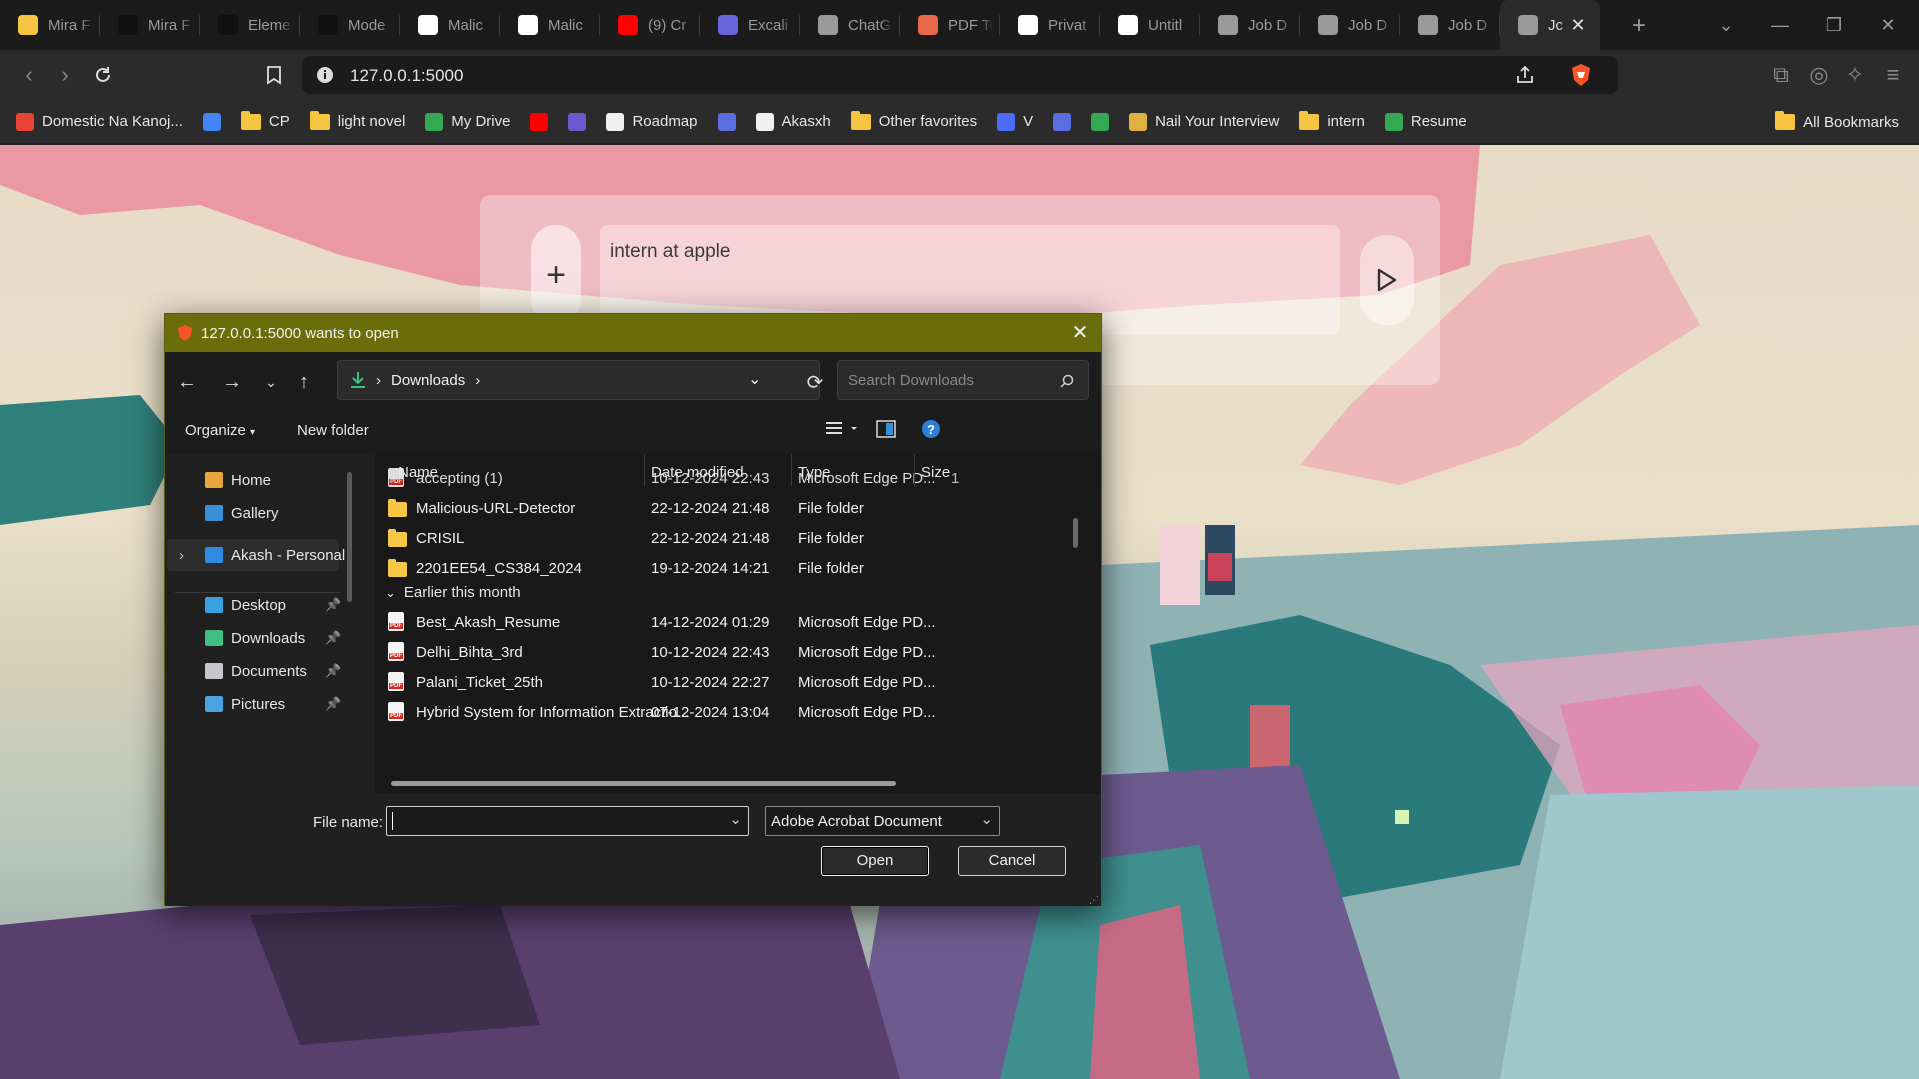 Image resolution: width=1919 pixels, height=1079 pixels. What do you see at coordinates (1050, 25) in the screenshot?
I see `tab-11: Privat` at bounding box center [1050, 25].